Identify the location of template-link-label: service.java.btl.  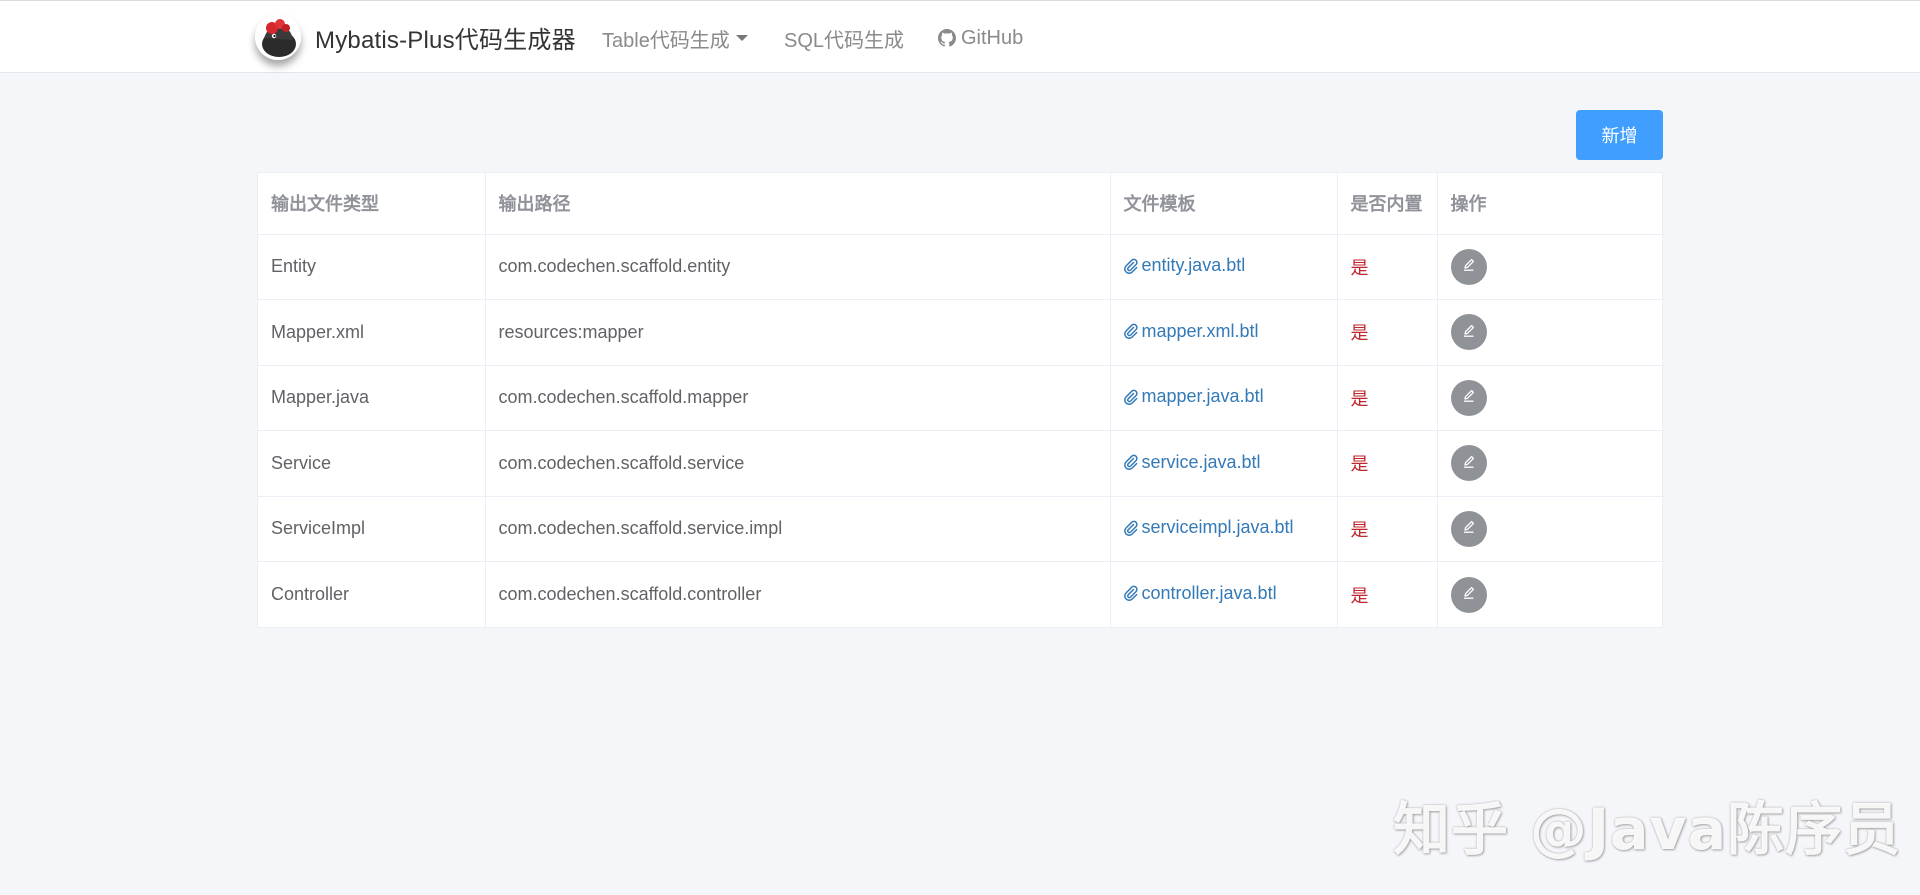
(1201, 461).